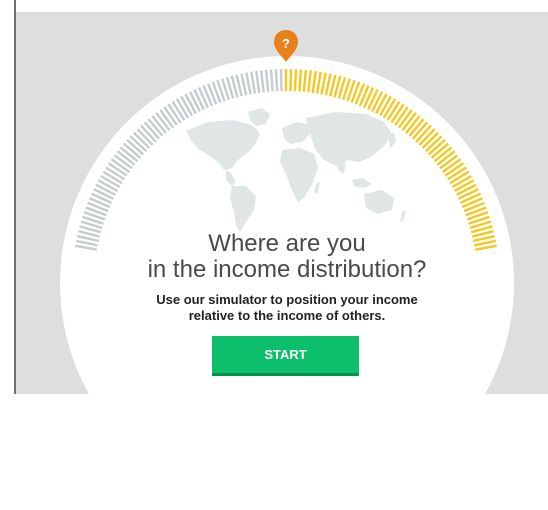 The width and height of the screenshot is (548, 510). I want to click on question-marker-icon: ?, so click(286, 46).